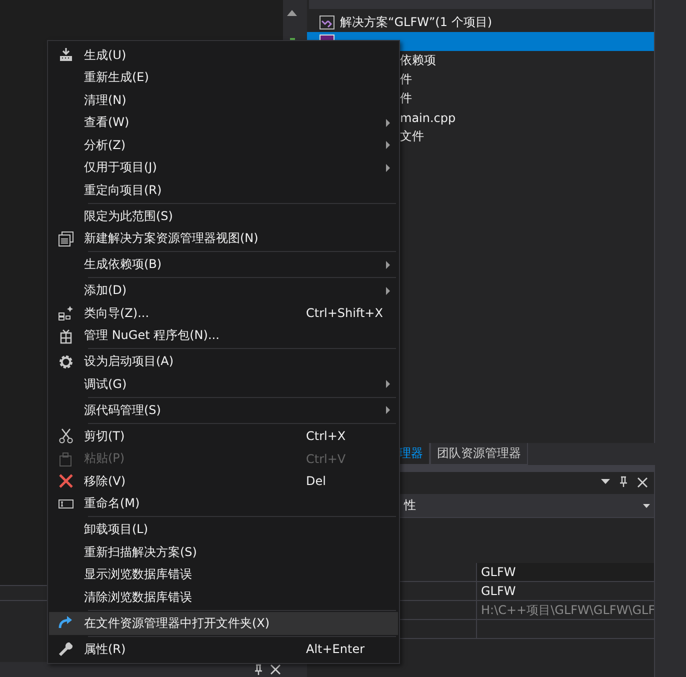 The height and width of the screenshot is (677, 686). What do you see at coordinates (326, 459) in the screenshot?
I see `shortcut-text: Ctrl+V` at bounding box center [326, 459].